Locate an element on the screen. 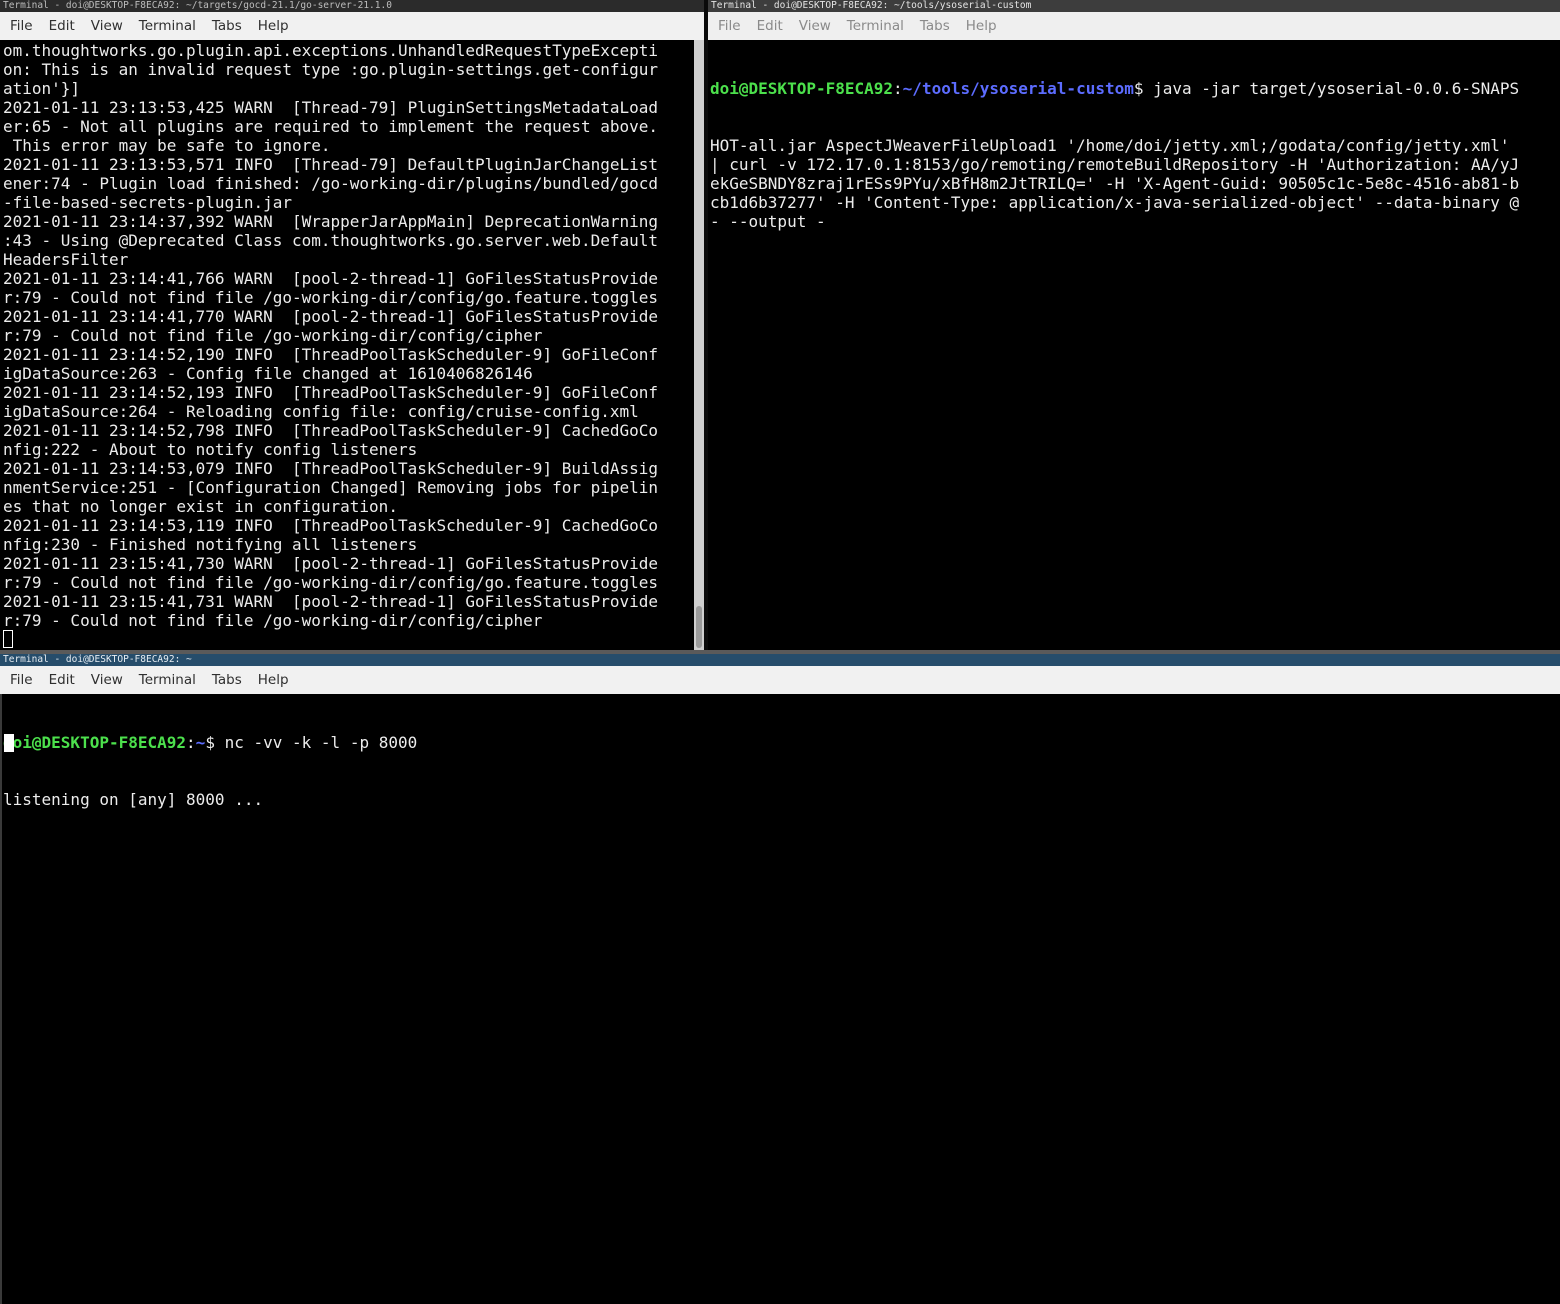 The image size is (1560, 1304). log-line: This error may be safe to ignore. is located at coordinates (167, 145).